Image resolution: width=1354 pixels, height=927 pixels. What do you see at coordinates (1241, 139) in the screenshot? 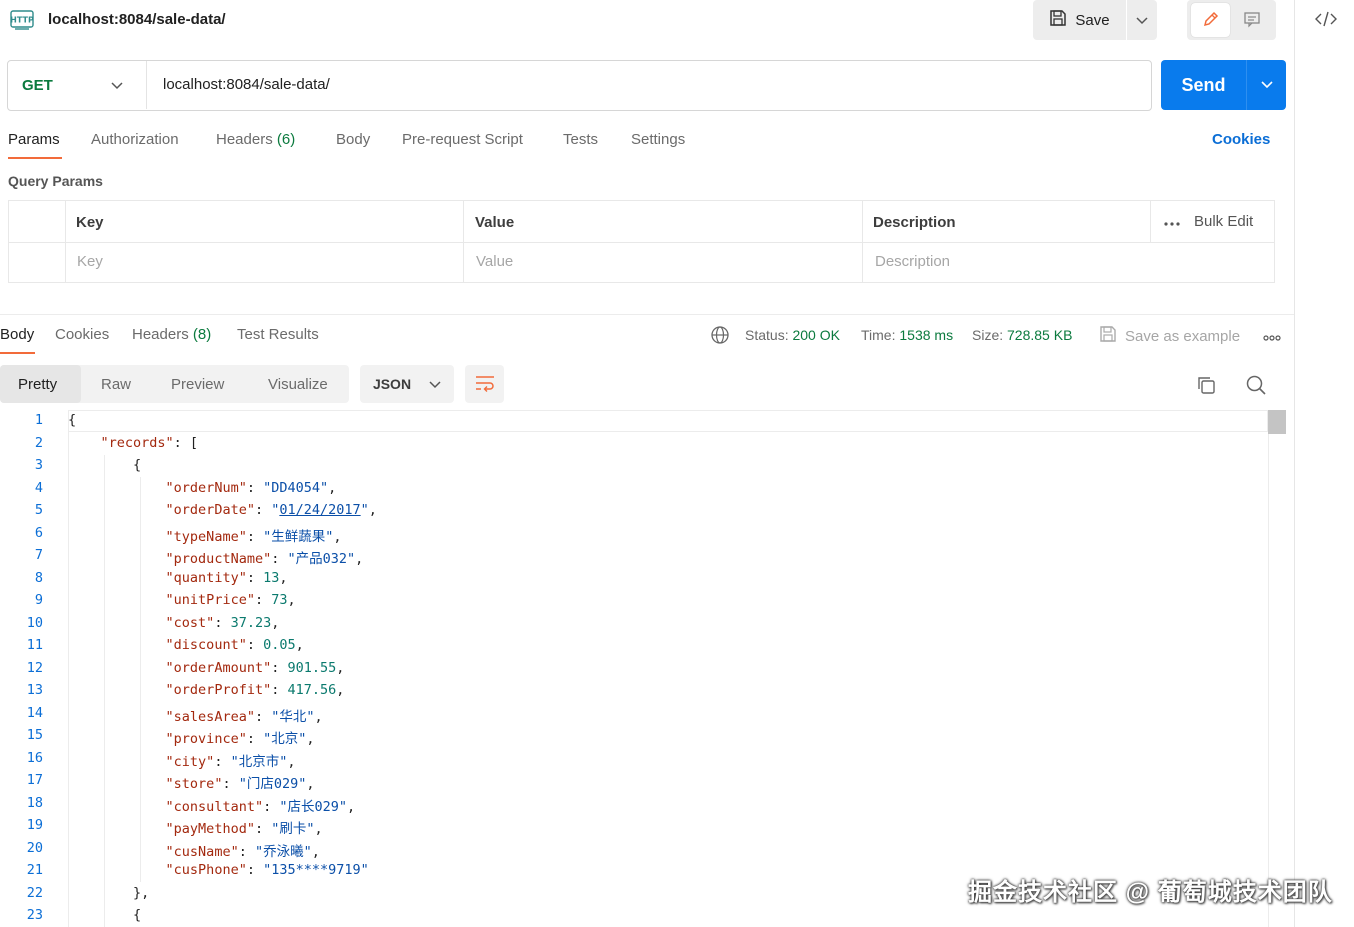
I see `cookies-link: Cookies` at bounding box center [1241, 139].